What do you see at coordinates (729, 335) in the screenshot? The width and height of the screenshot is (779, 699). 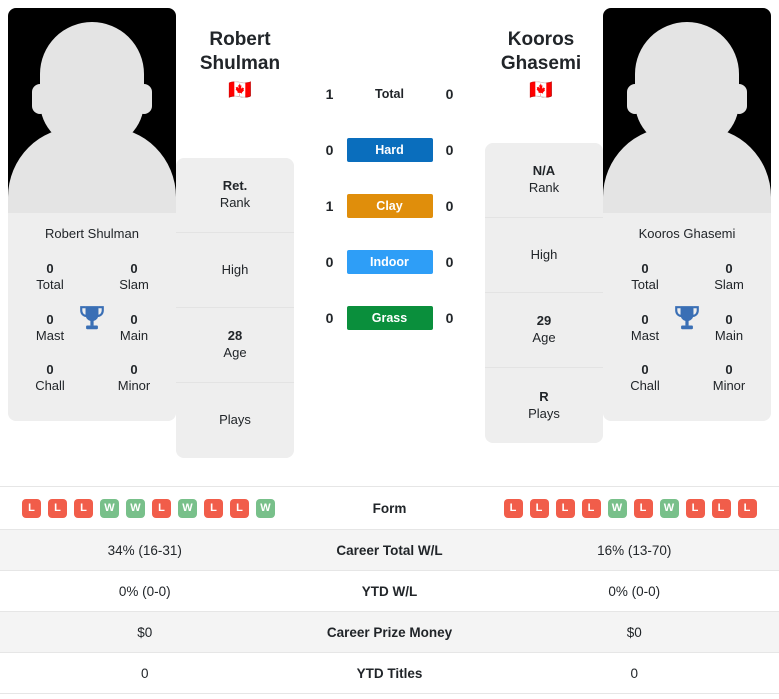 I see `title-label: Main` at bounding box center [729, 335].